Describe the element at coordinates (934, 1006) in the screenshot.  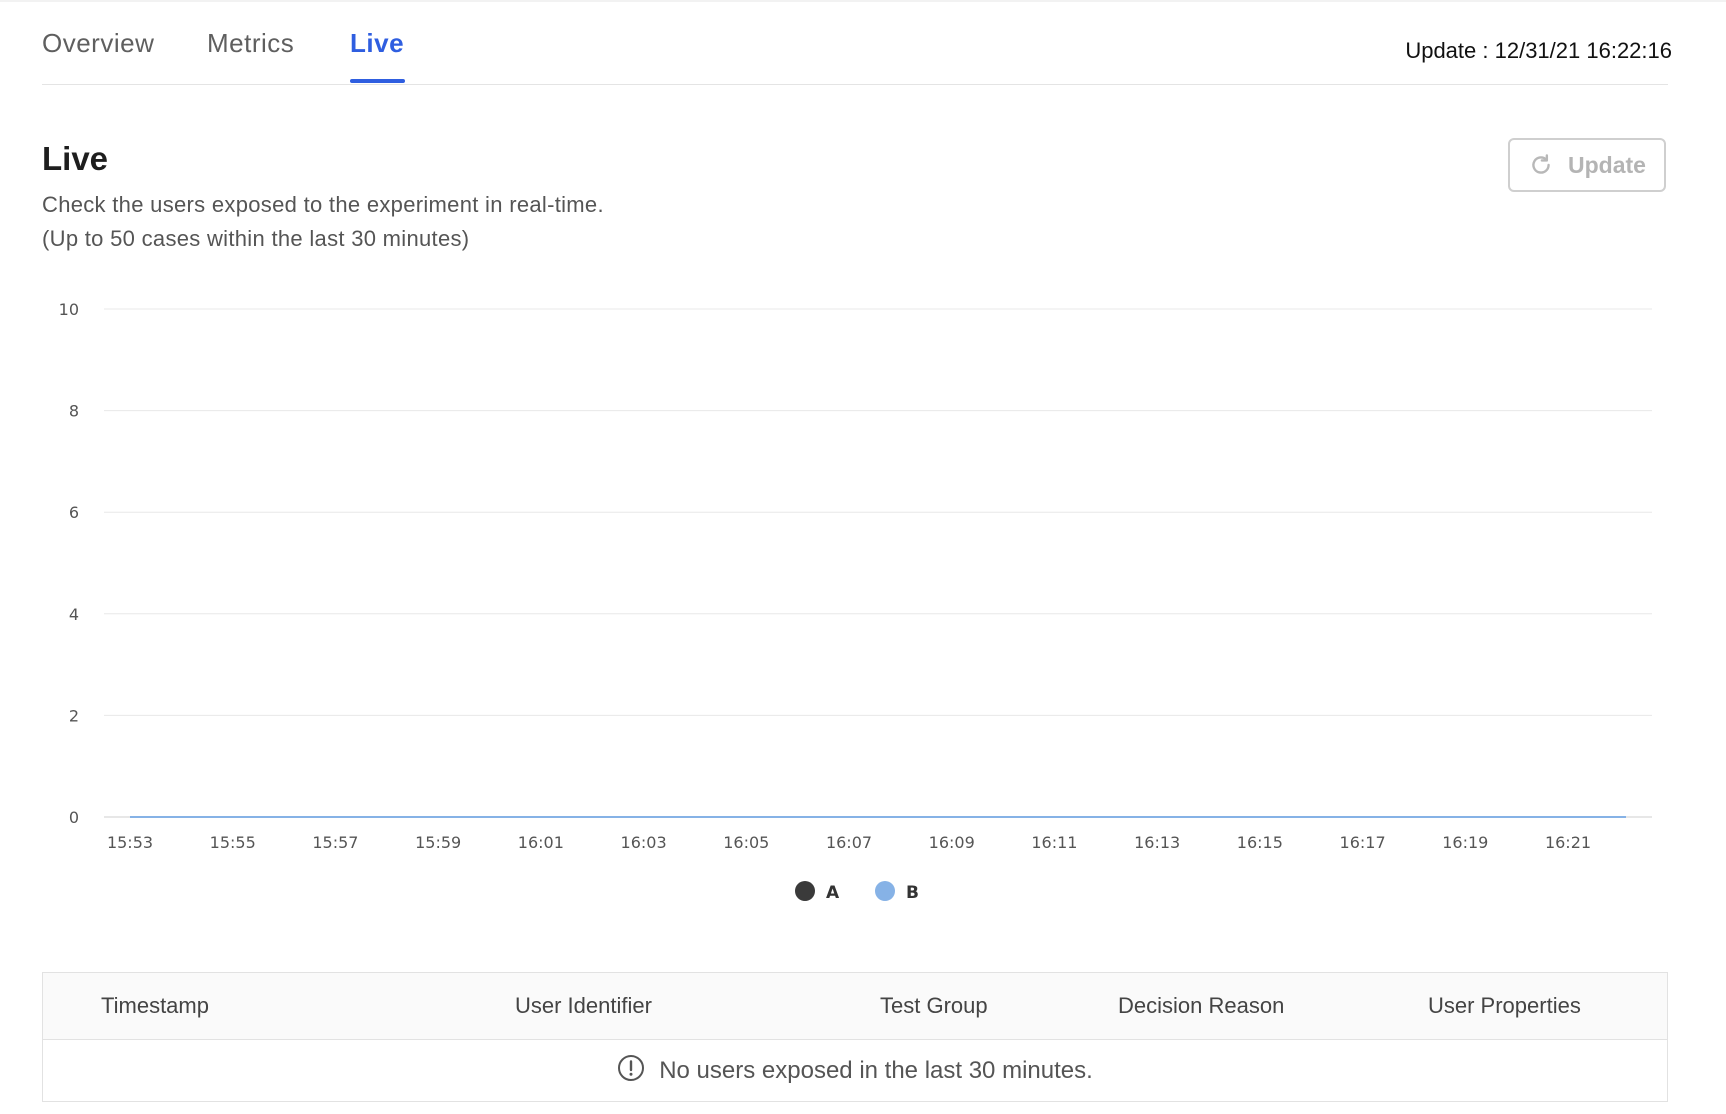
I see `column-header-test-group: Test Group` at that location.